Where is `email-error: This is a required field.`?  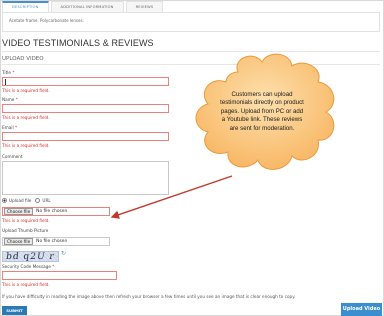
email-error: This is a required field. is located at coordinates (26, 145).